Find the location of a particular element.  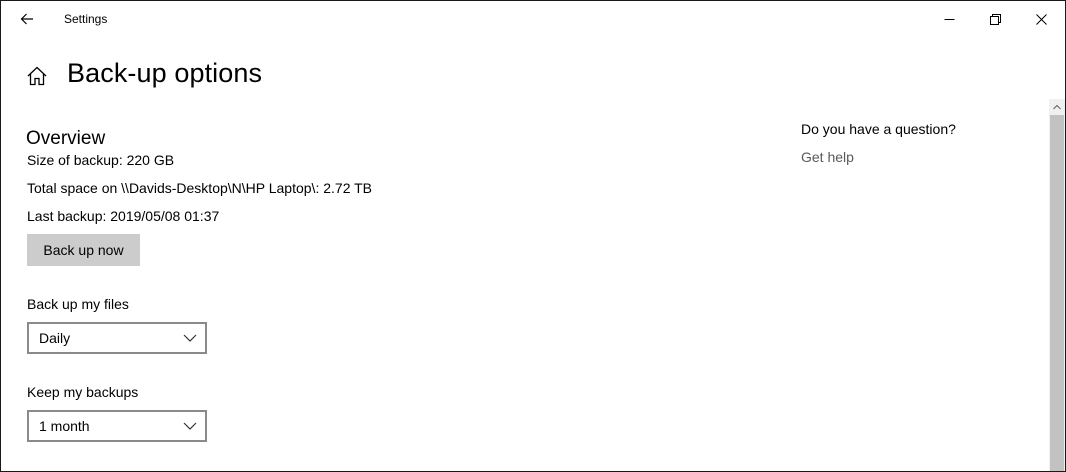

back-arrow-icon is located at coordinates (26, 19).